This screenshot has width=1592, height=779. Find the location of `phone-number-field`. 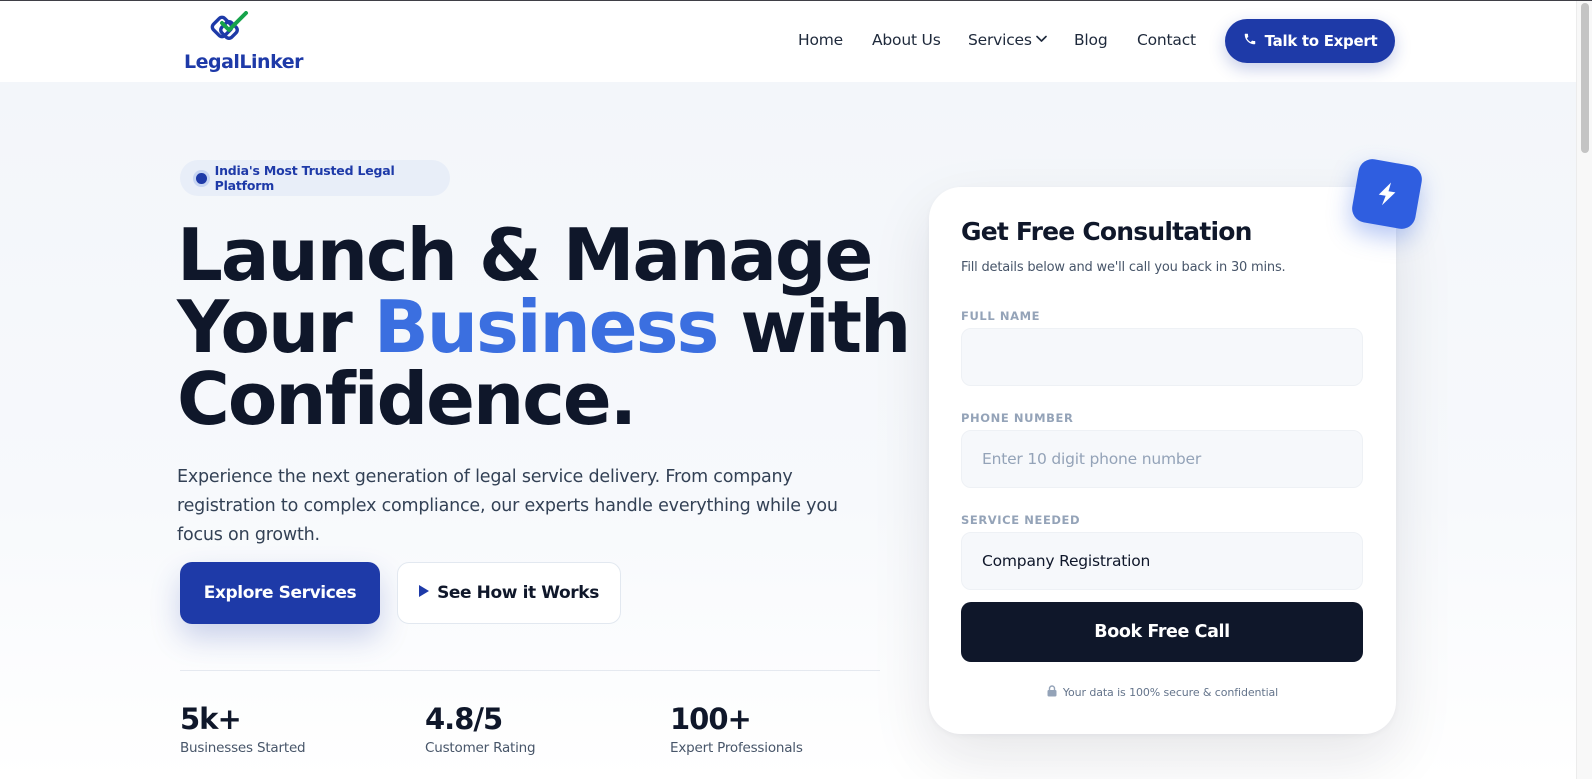

phone-number-field is located at coordinates (1162, 459).